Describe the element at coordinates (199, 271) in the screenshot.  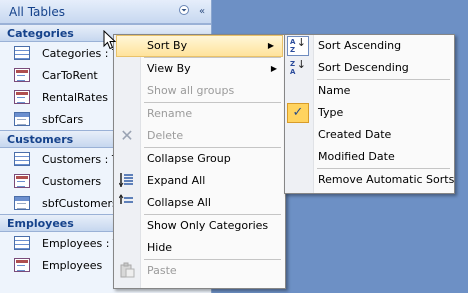
I see `menu-item-paste: Paste` at that location.